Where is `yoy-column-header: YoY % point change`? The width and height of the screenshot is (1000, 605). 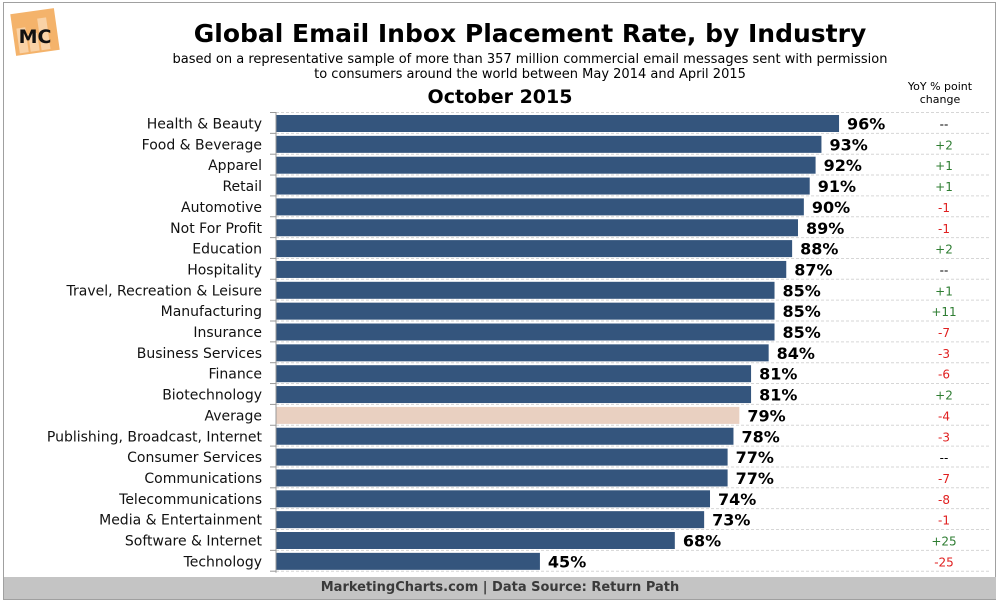 yoy-column-header: YoY % point change is located at coordinates (940, 93).